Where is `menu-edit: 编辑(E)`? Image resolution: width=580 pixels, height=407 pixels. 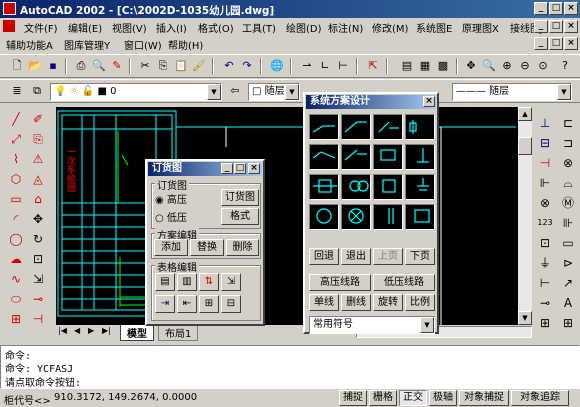
menu-edit: 编辑(E) is located at coordinates (85, 27).